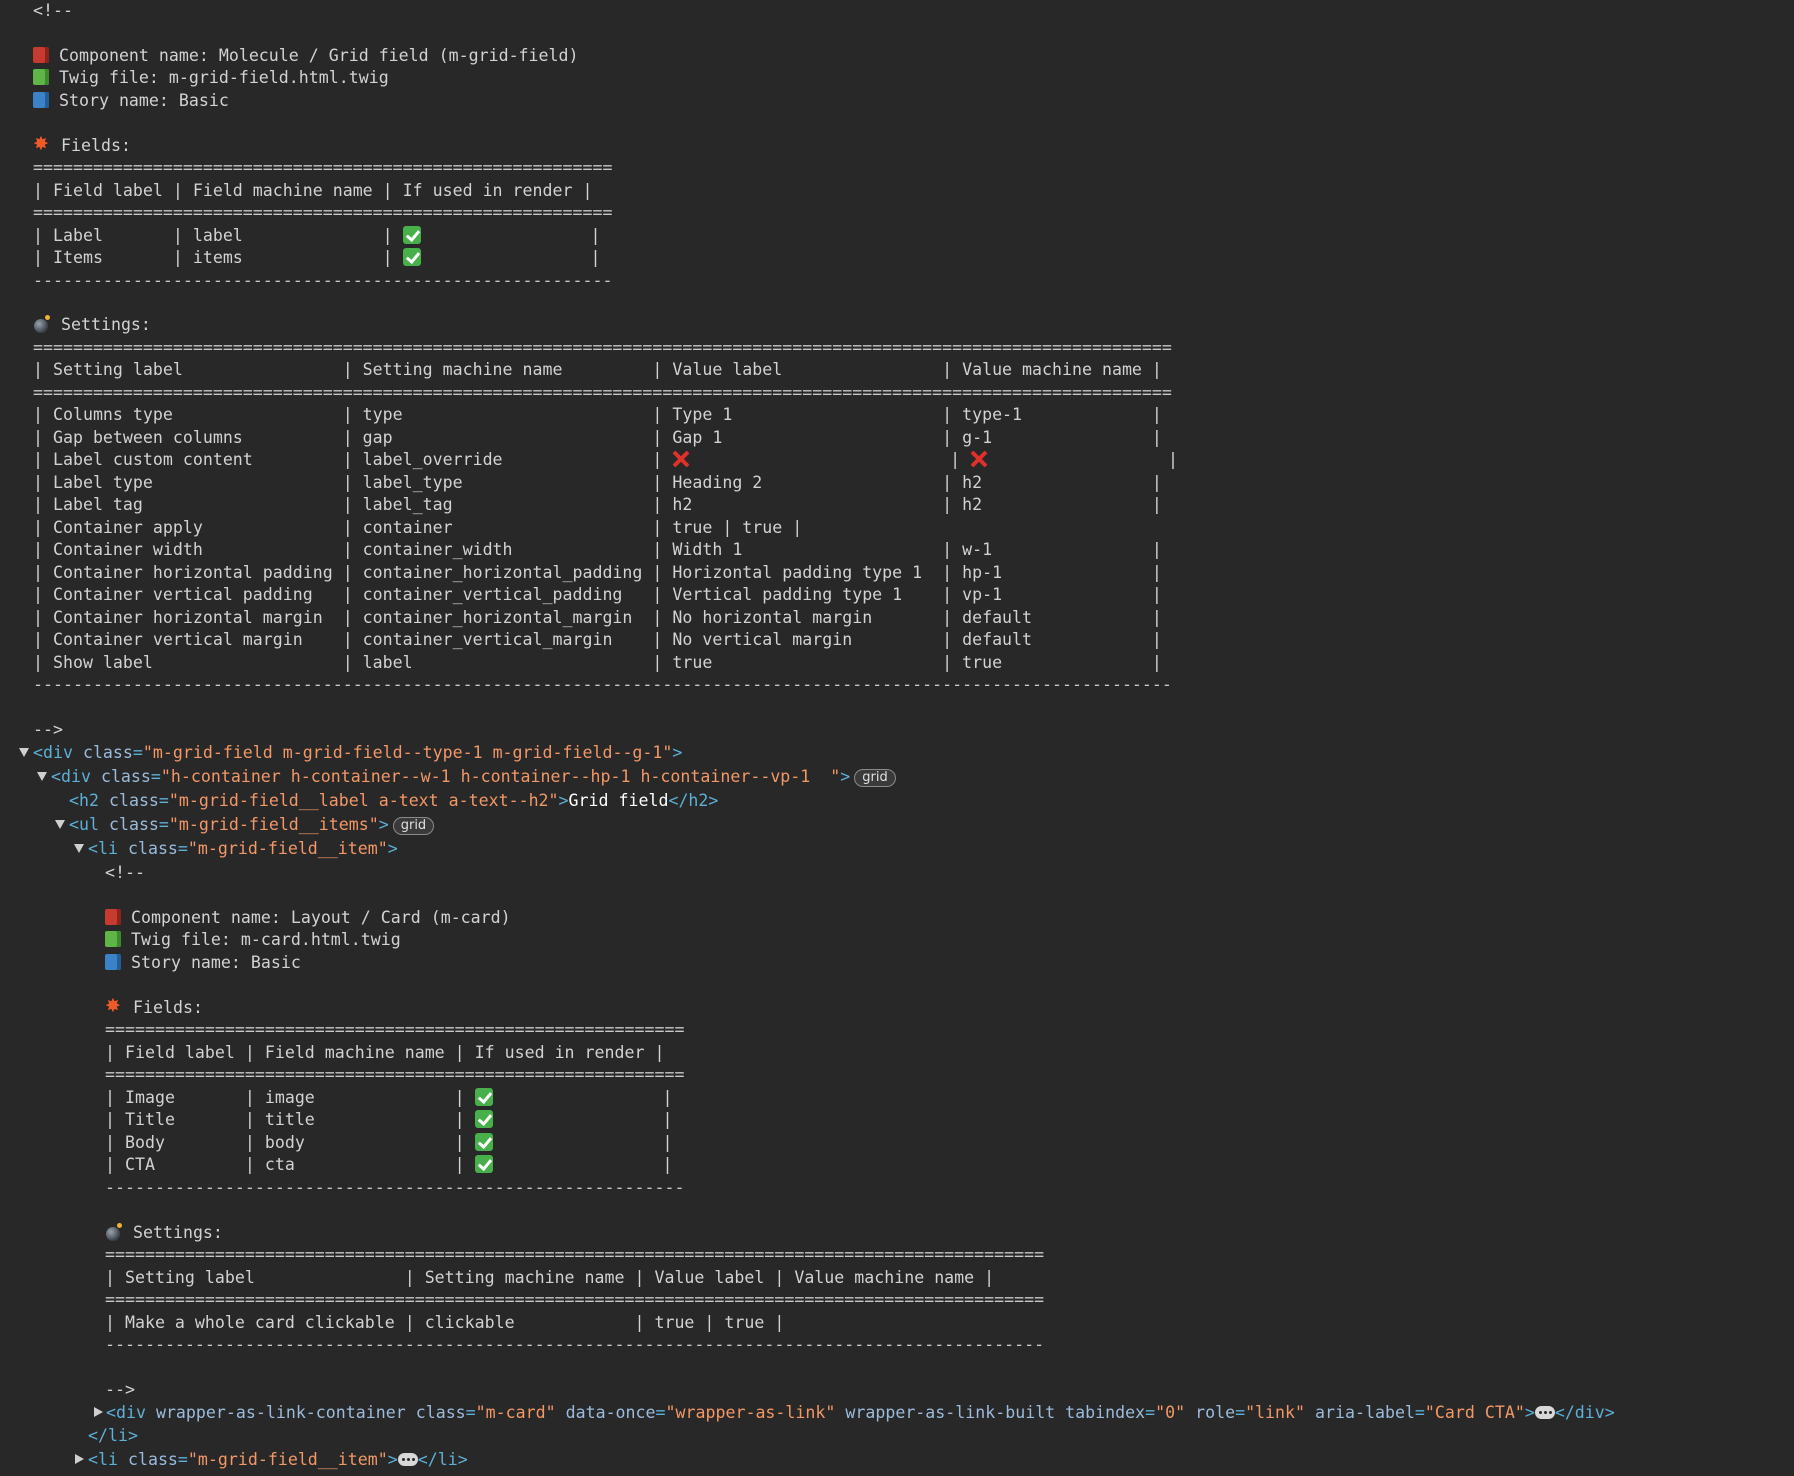  Describe the element at coordinates (53, 10) in the screenshot. I see `comment-open: <!--` at that location.